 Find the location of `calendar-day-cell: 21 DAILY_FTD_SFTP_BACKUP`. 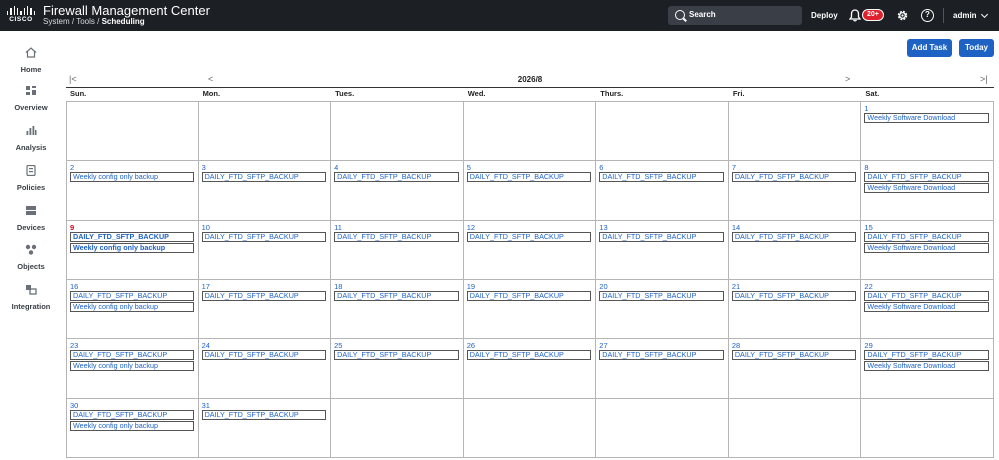

calendar-day-cell: 21 DAILY_FTD_SFTP_BACKUP is located at coordinates (795, 310).